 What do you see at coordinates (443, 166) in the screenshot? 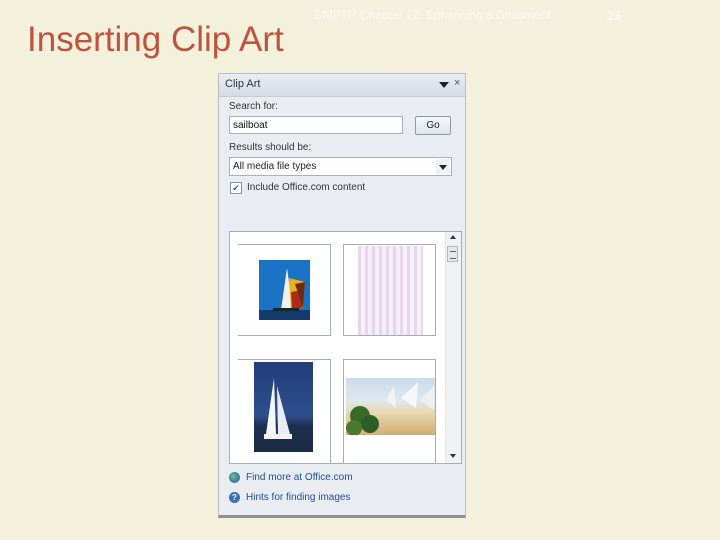
I see `chevron-down-icon` at bounding box center [443, 166].